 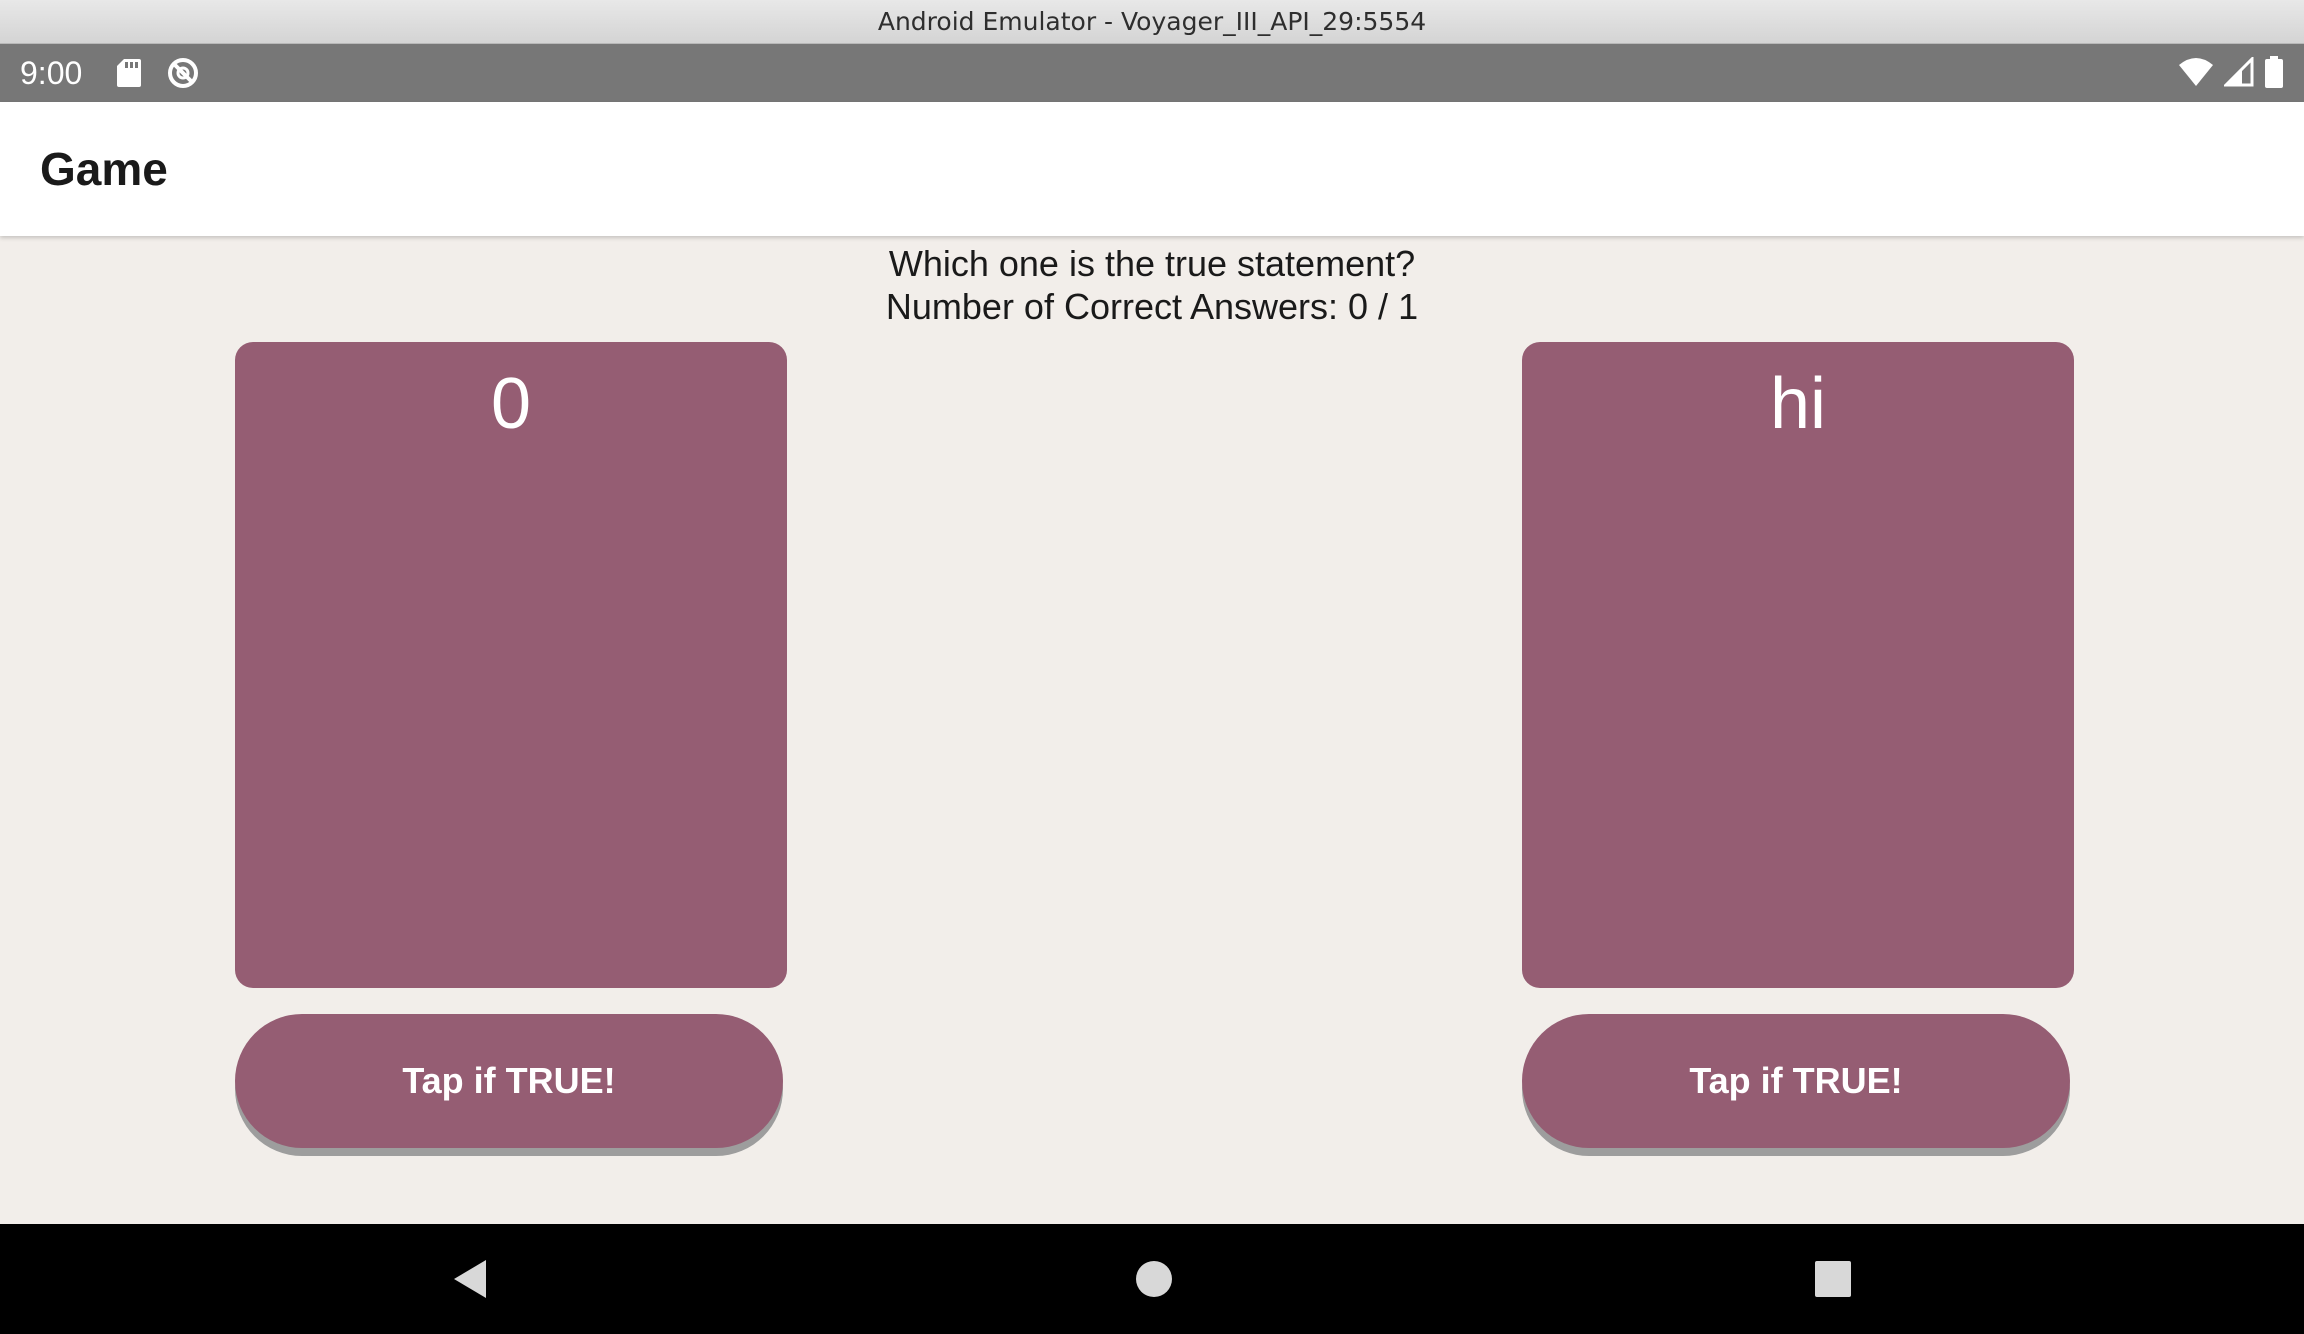 What do you see at coordinates (1798, 665) in the screenshot?
I see `statement-card-right: hi` at bounding box center [1798, 665].